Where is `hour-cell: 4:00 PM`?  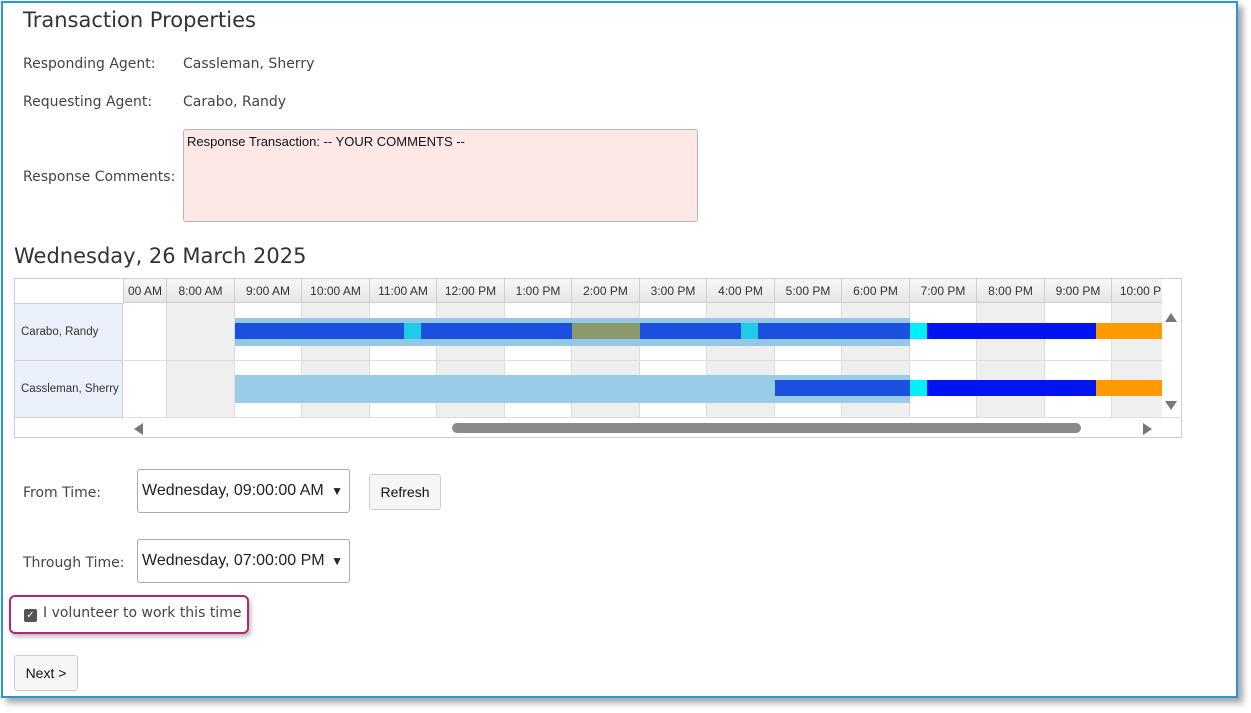 hour-cell: 4:00 PM is located at coordinates (741, 291).